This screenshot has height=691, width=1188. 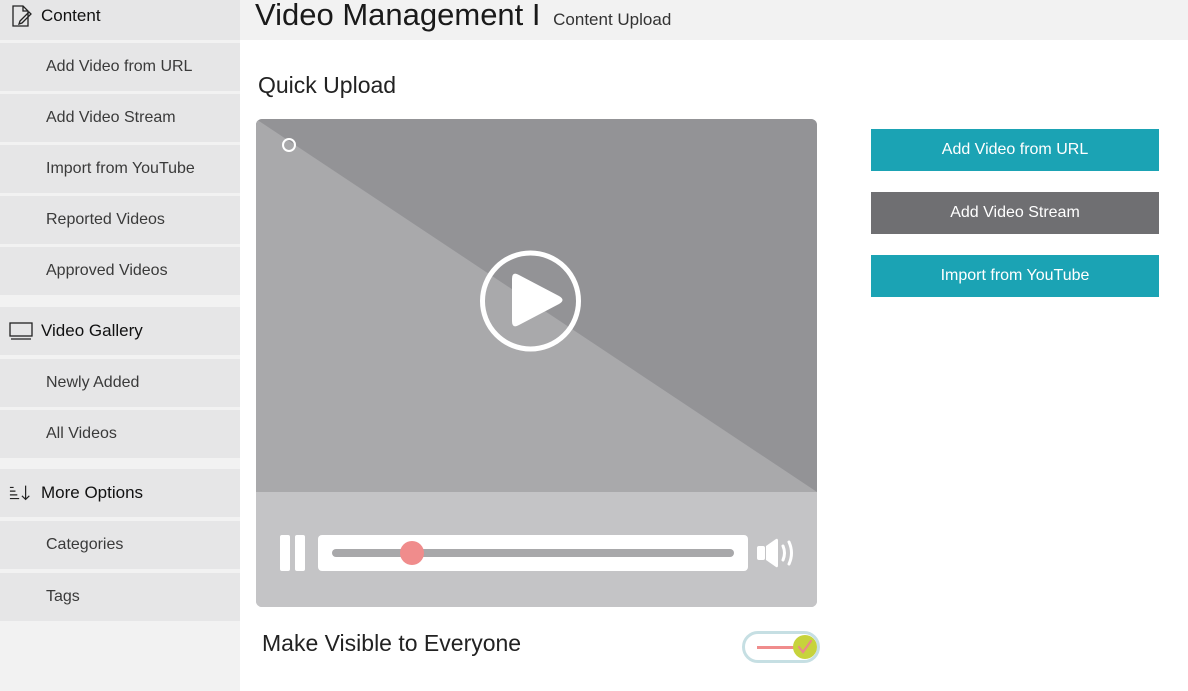 I want to click on visibility-toggle, so click(x=781, y=647).